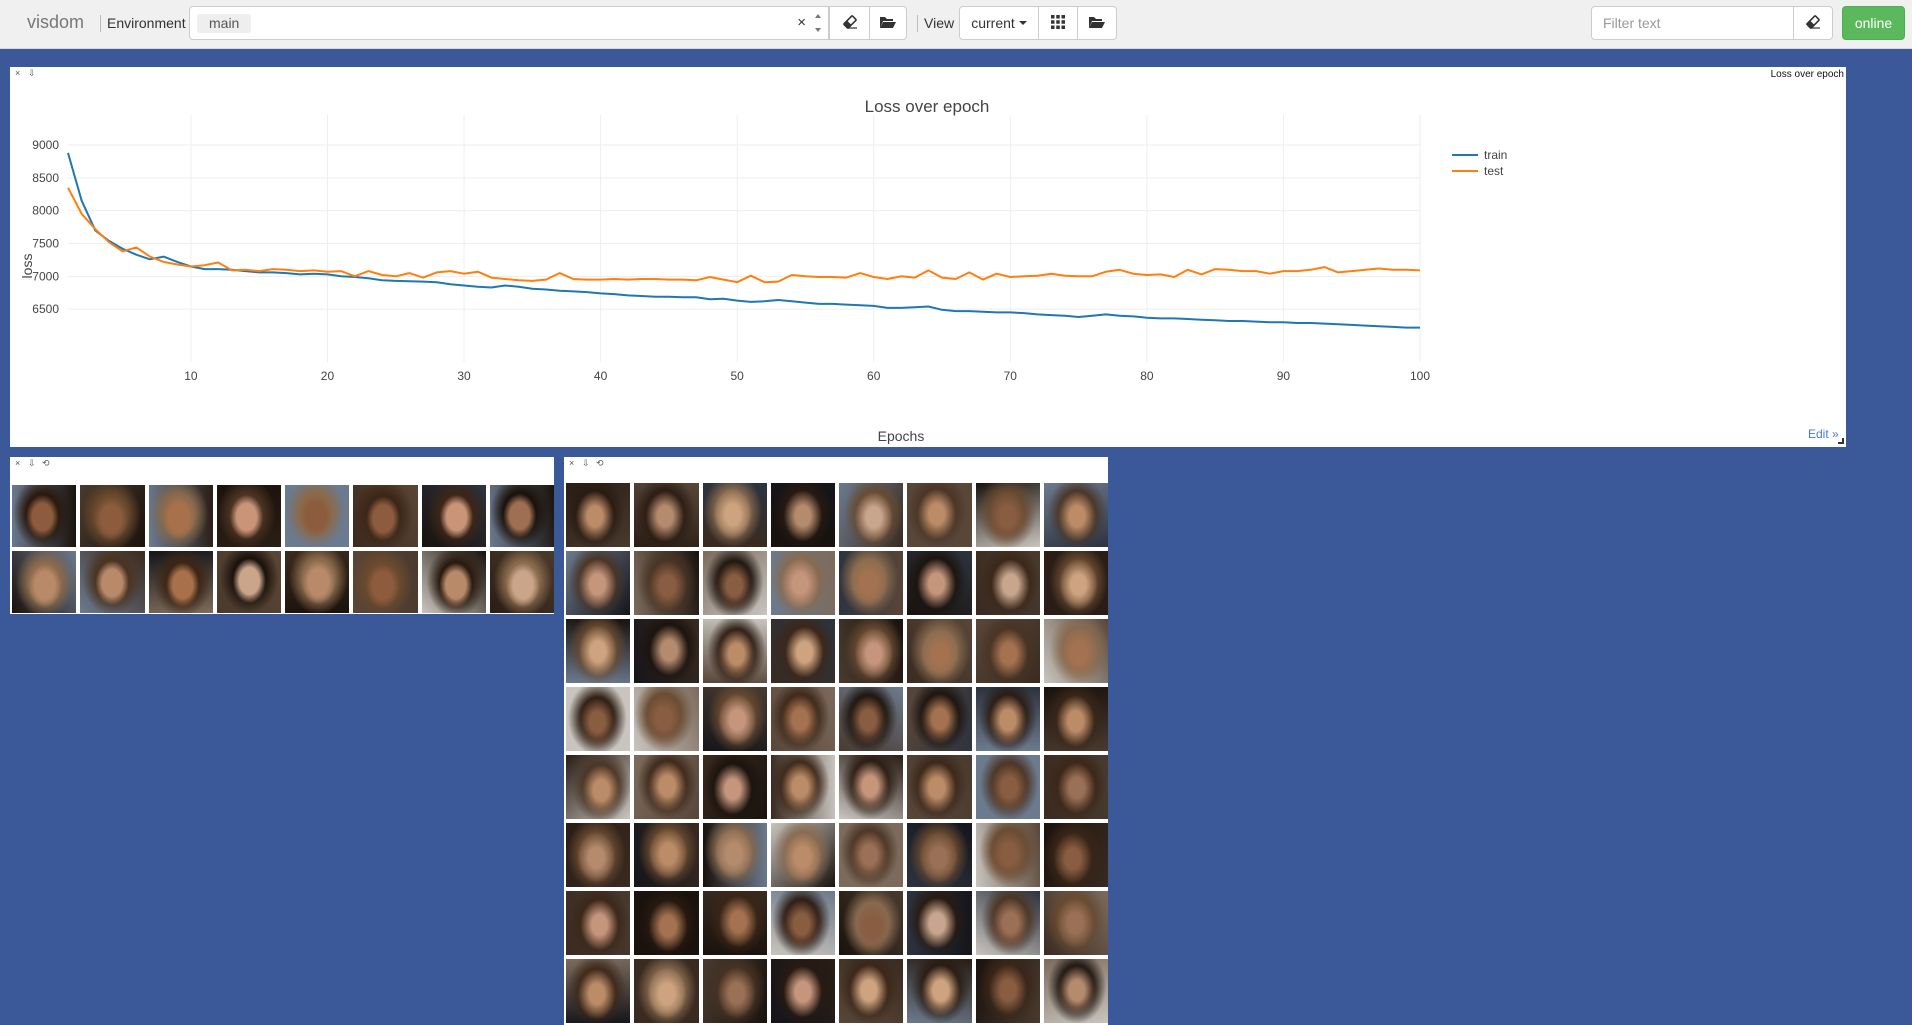 This screenshot has height=1025, width=1912. What do you see at coordinates (818, 23) in the screenshot?
I see `environment-arrows-icon` at bounding box center [818, 23].